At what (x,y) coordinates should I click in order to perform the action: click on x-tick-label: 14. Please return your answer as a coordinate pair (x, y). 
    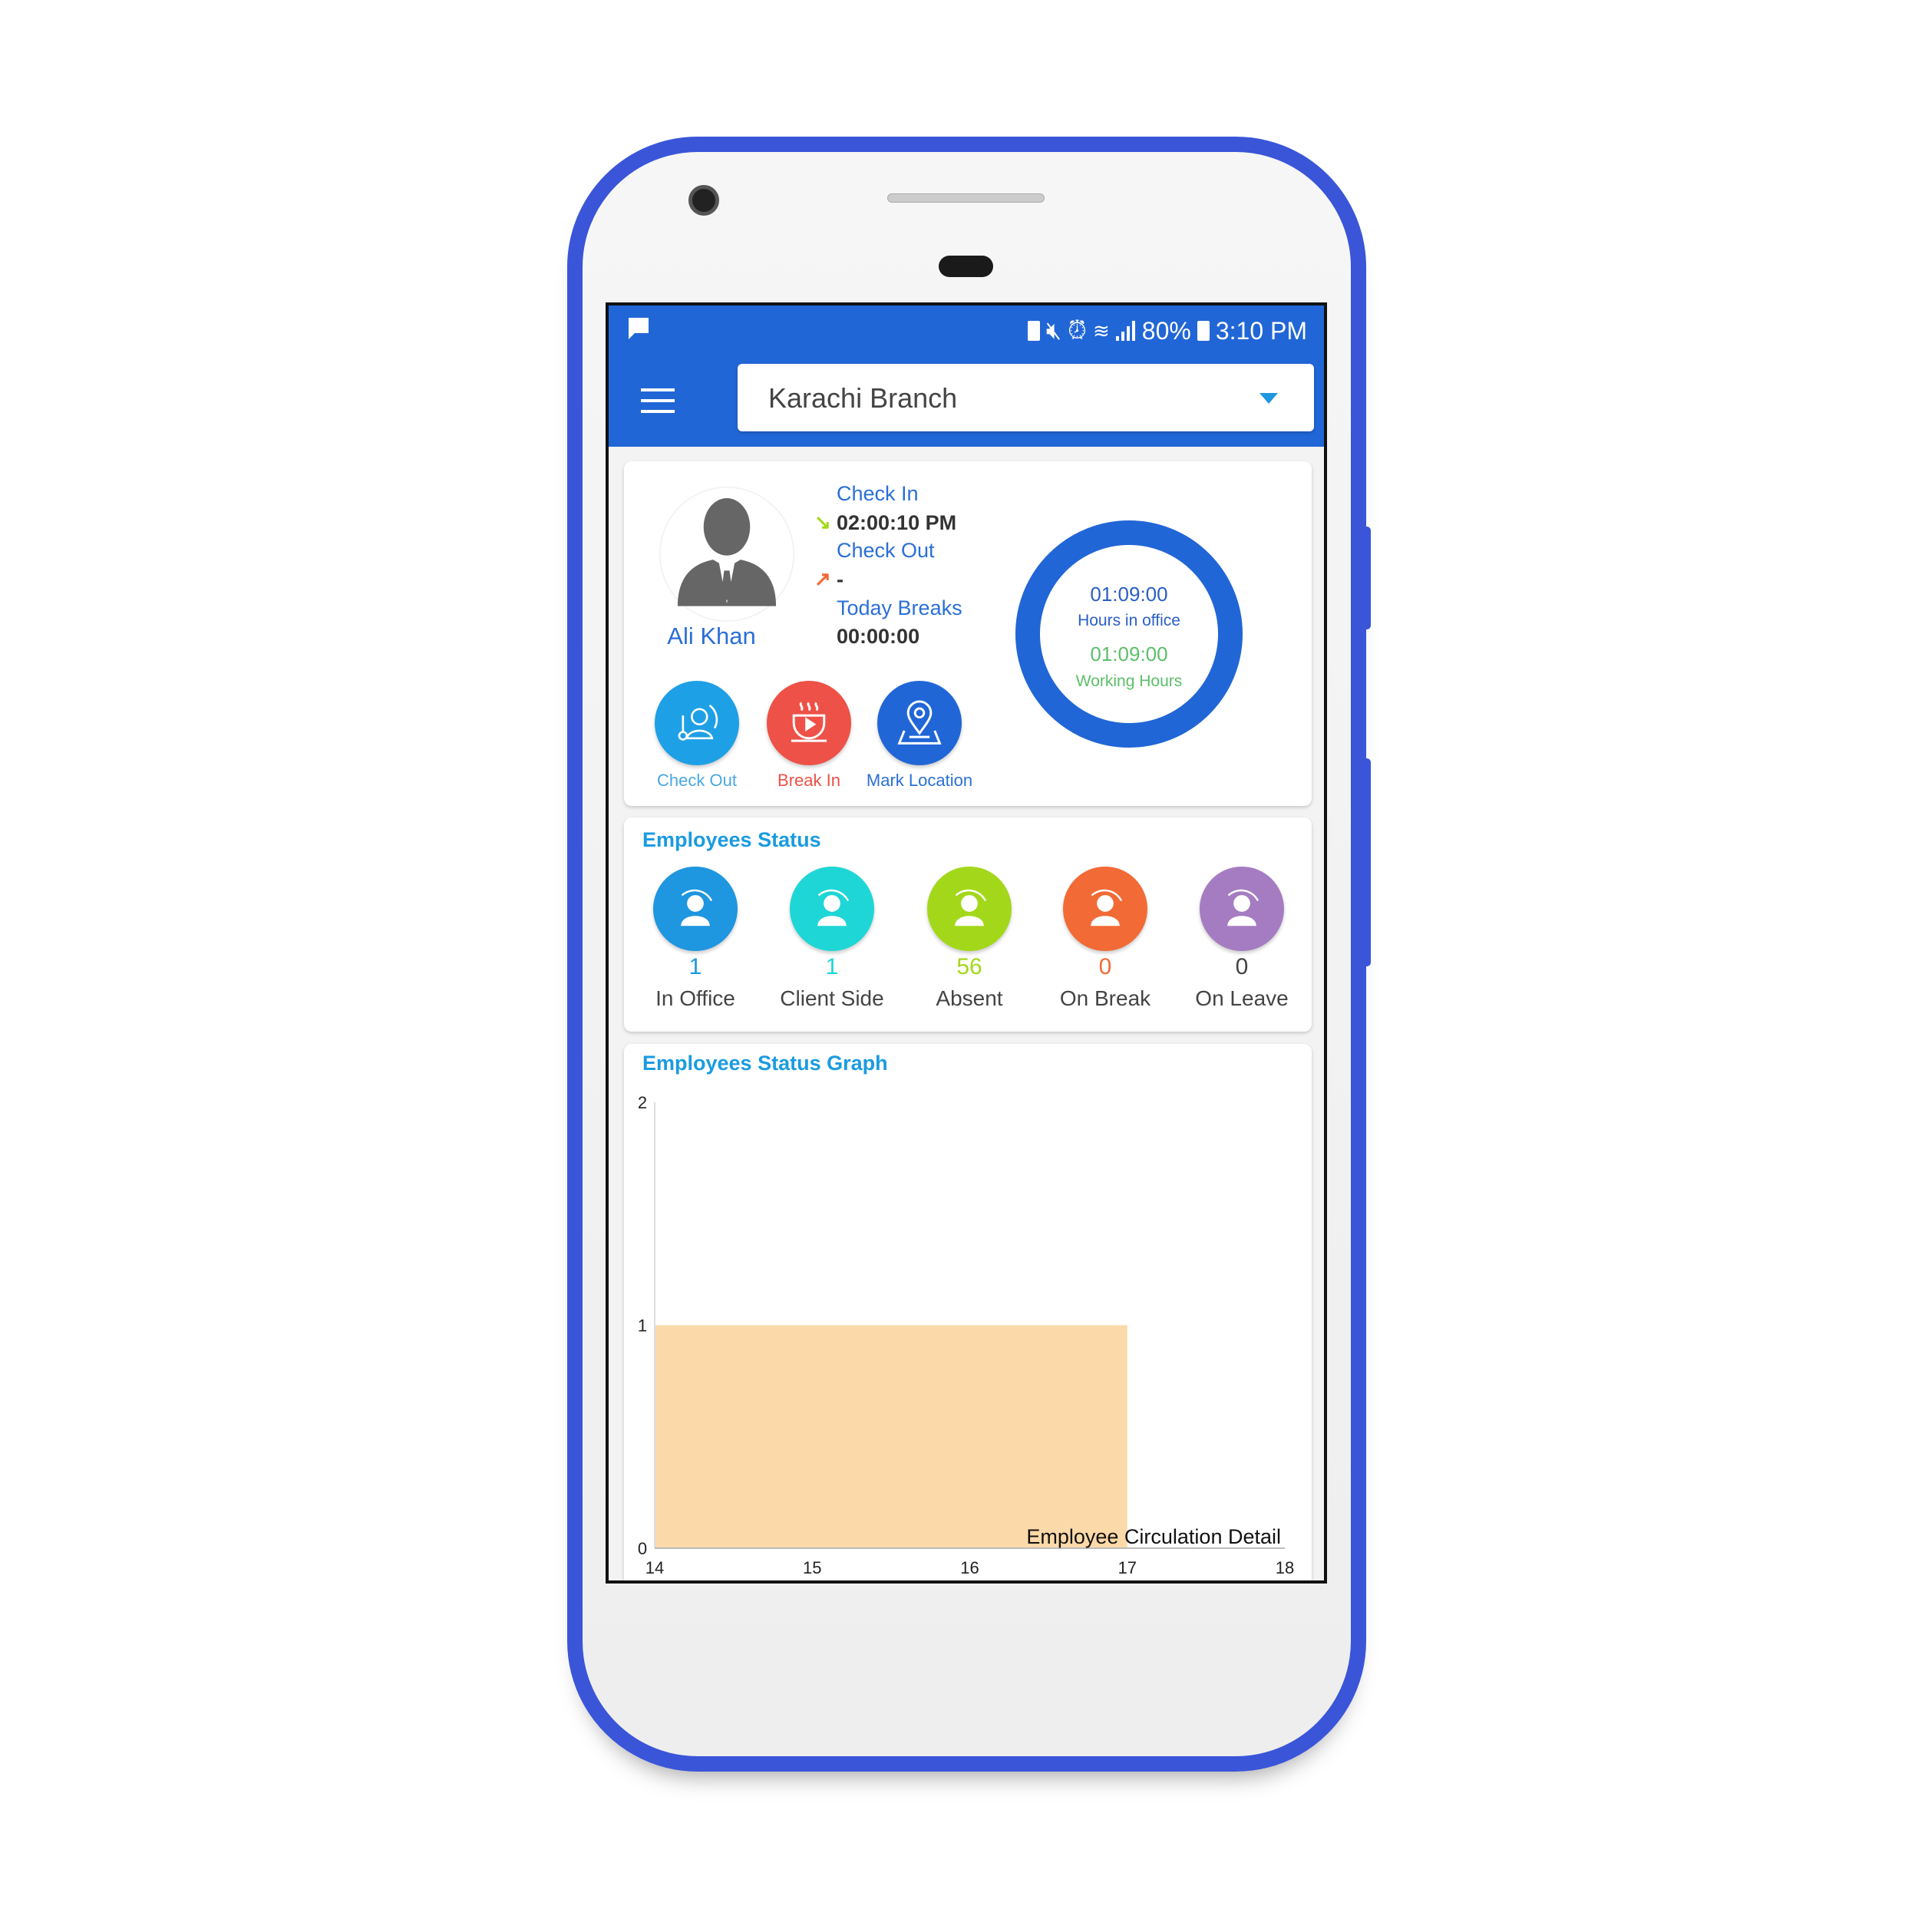
    Looking at the image, I should click on (654, 1567).